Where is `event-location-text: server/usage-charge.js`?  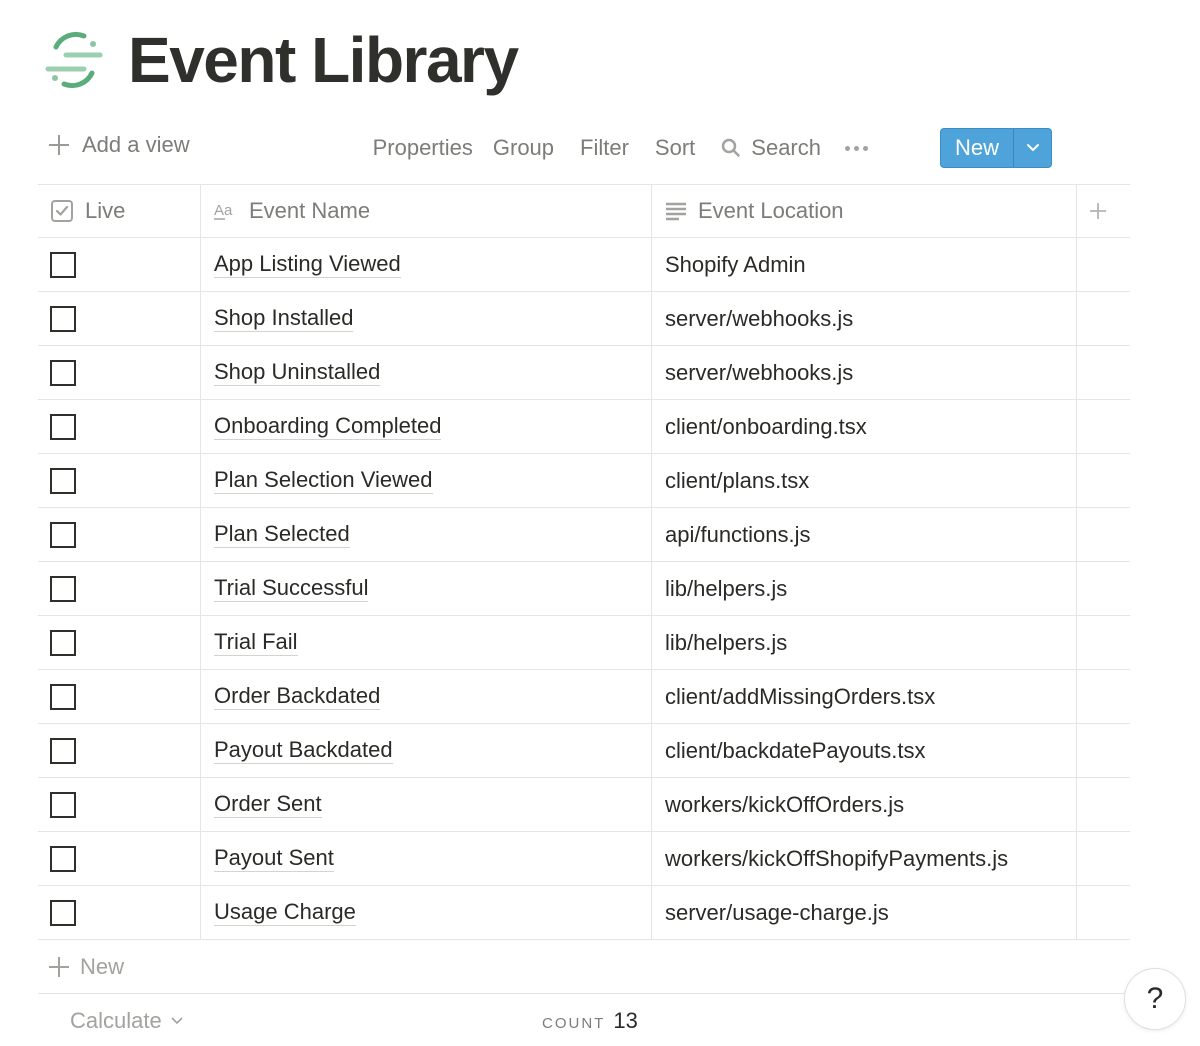
event-location-text: server/usage-charge.js is located at coordinates (777, 912).